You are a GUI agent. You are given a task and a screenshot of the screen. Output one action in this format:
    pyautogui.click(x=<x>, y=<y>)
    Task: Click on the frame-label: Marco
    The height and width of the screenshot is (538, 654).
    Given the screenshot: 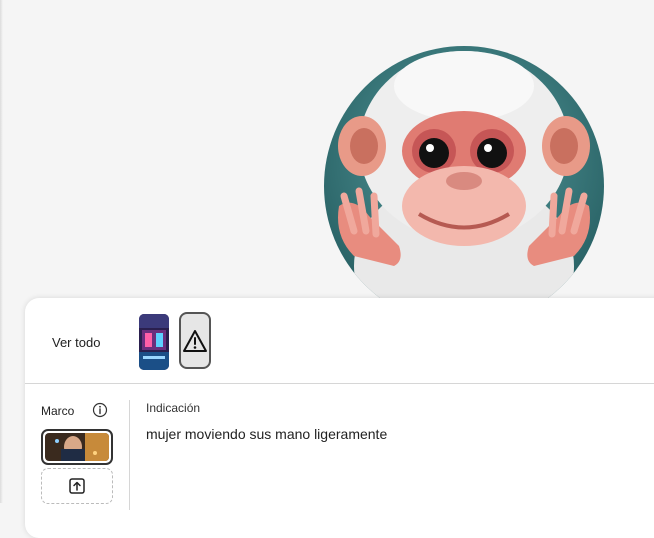 What is the action you would take?
    pyautogui.click(x=58, y=411)
    